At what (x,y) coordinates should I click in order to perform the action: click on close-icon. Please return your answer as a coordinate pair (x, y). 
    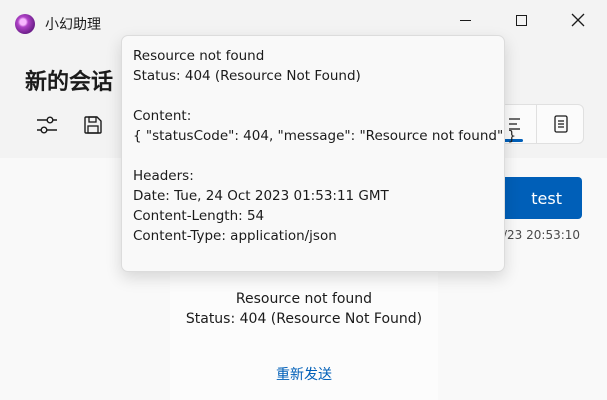
    Looking at the image, I should click on (578, 20).